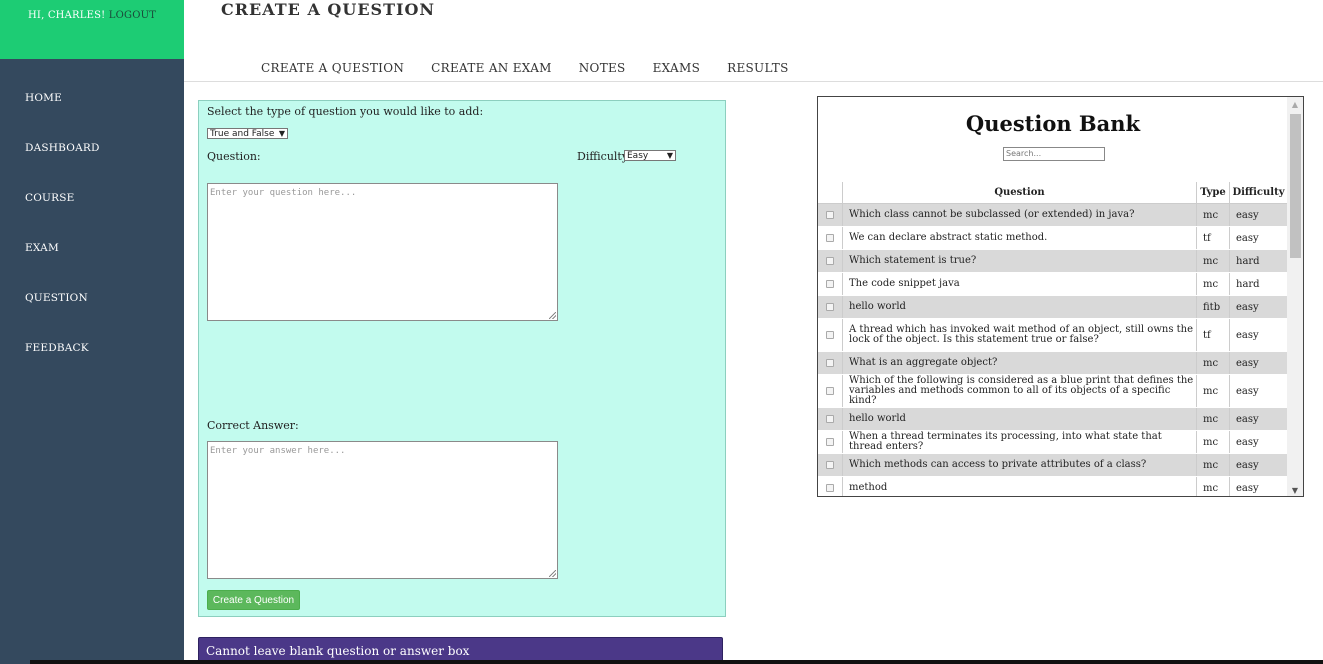 This screenshot has width=1323, height=664. What do you see at coordinates (491, 68) in the screenshot?
I see `tab-create-exam: CREATE AN EXAM` at bounding box center [491, 68].